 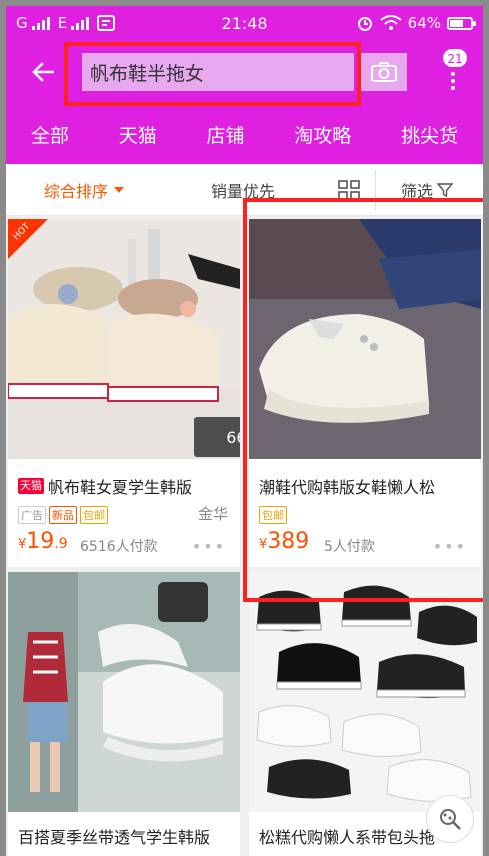 I want to click on more-menu-button: 21, so click(x=454, y=71).